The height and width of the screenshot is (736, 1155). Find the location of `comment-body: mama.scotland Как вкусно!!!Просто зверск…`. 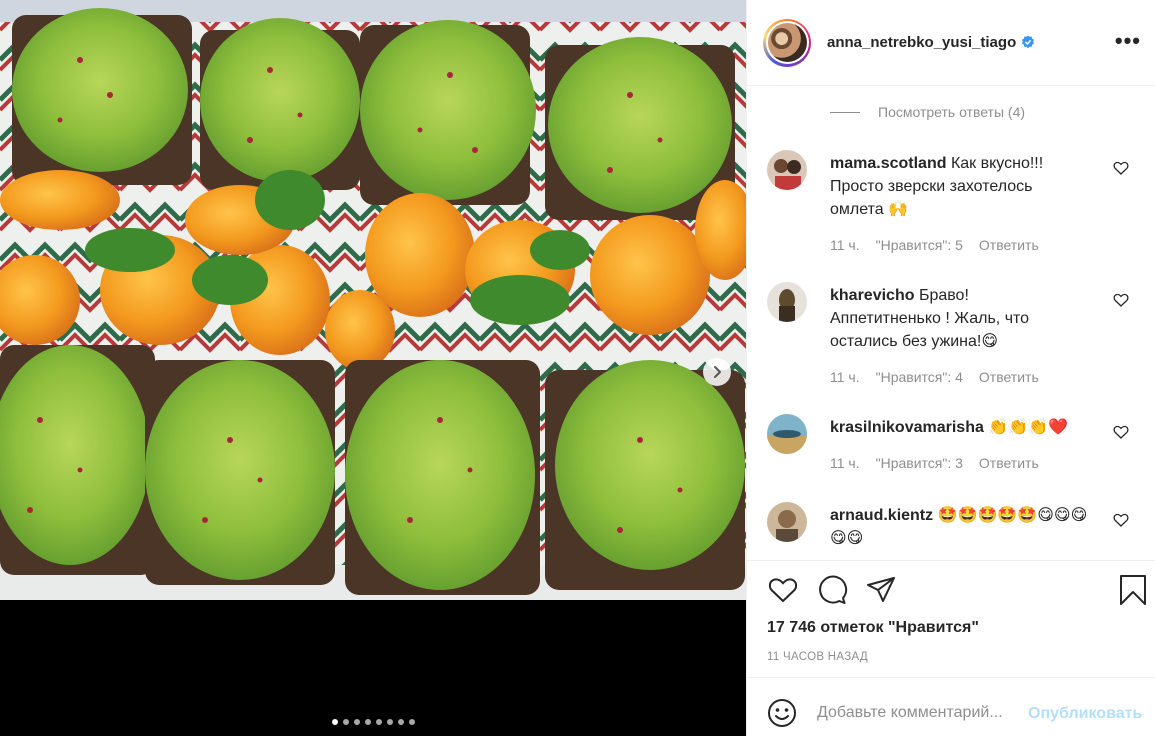

comment-body: mama.scotland Как вкусно!!!Просто зверск… is located at coordinates (940, 186).